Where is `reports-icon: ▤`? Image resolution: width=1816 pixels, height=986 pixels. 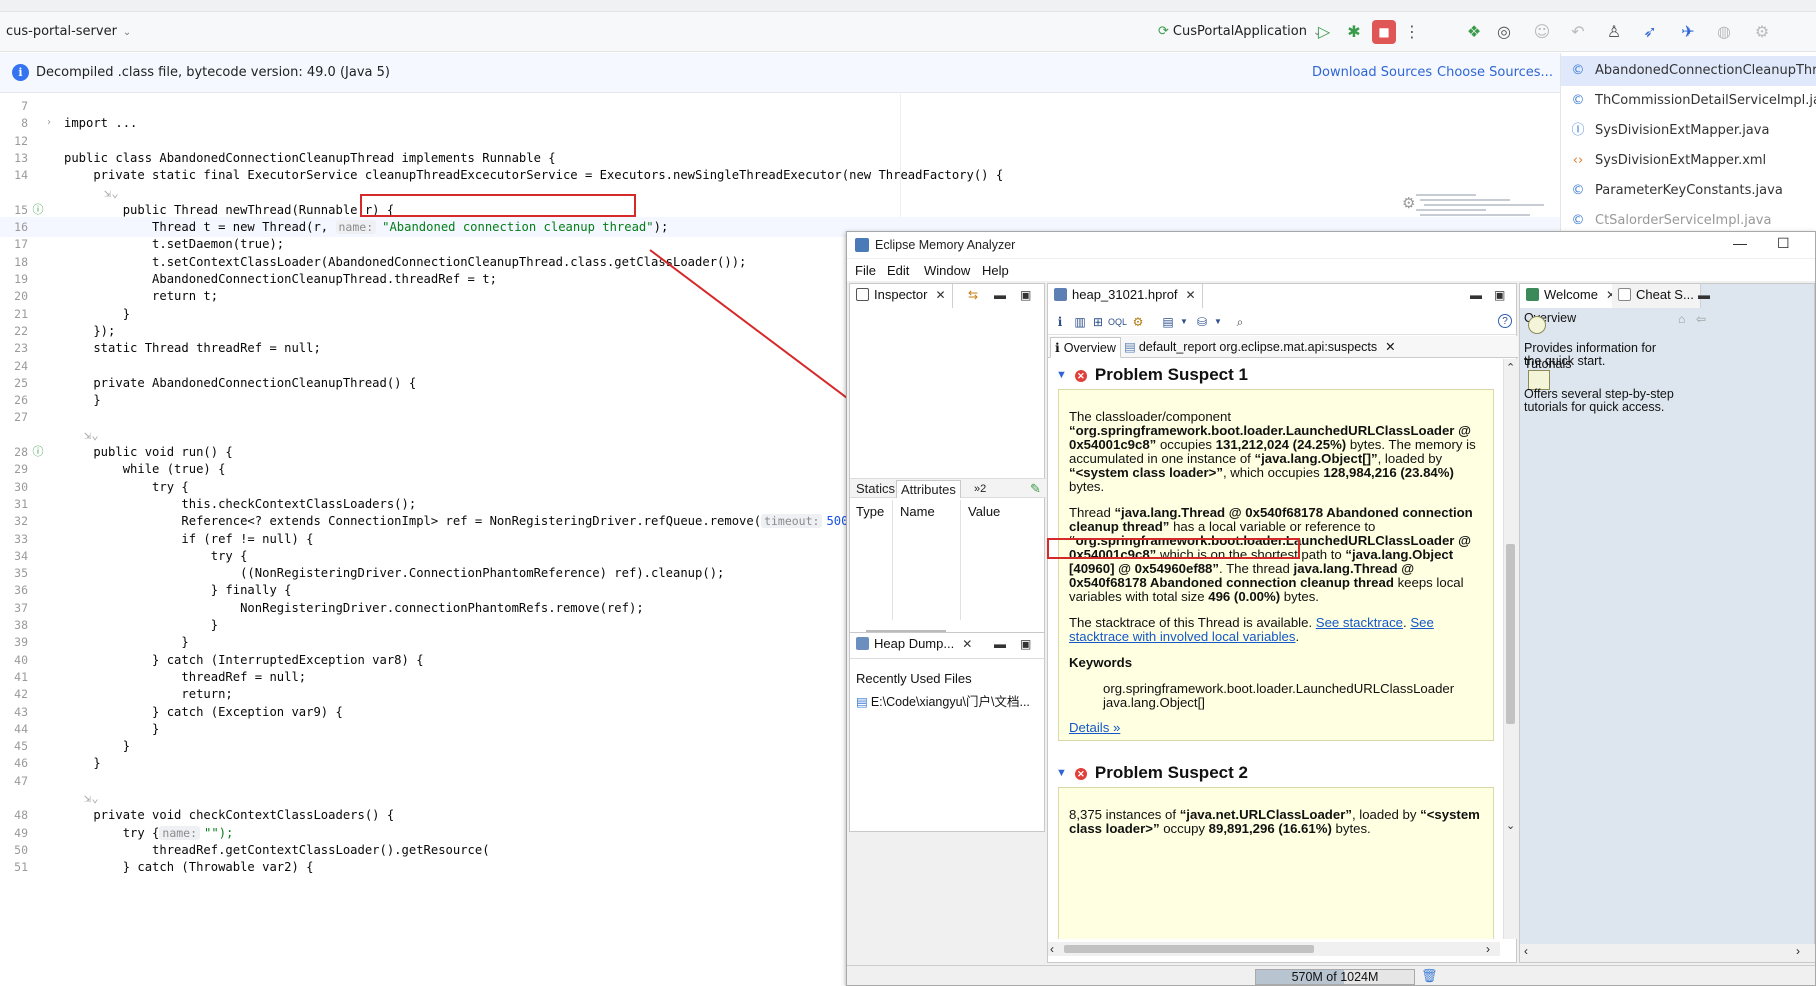 reports-icon: ▤ is located at coordinates (1168, 322).